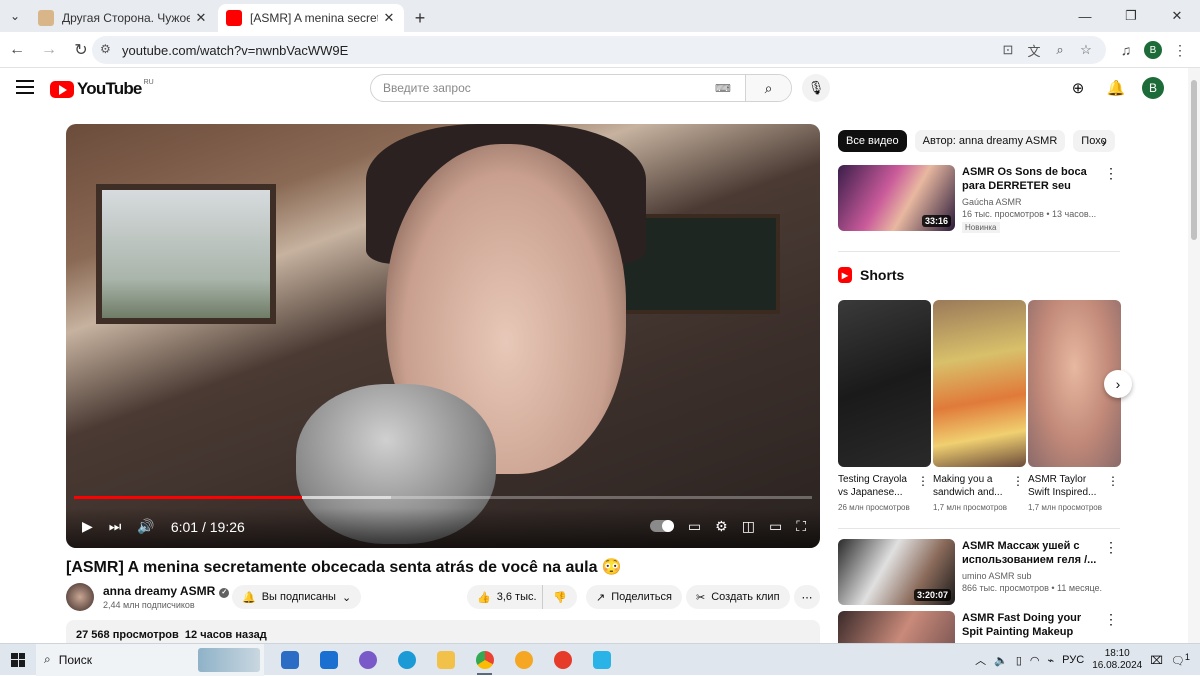  I want to click on notifications-icon: 🗨1, so click(1180, 660).